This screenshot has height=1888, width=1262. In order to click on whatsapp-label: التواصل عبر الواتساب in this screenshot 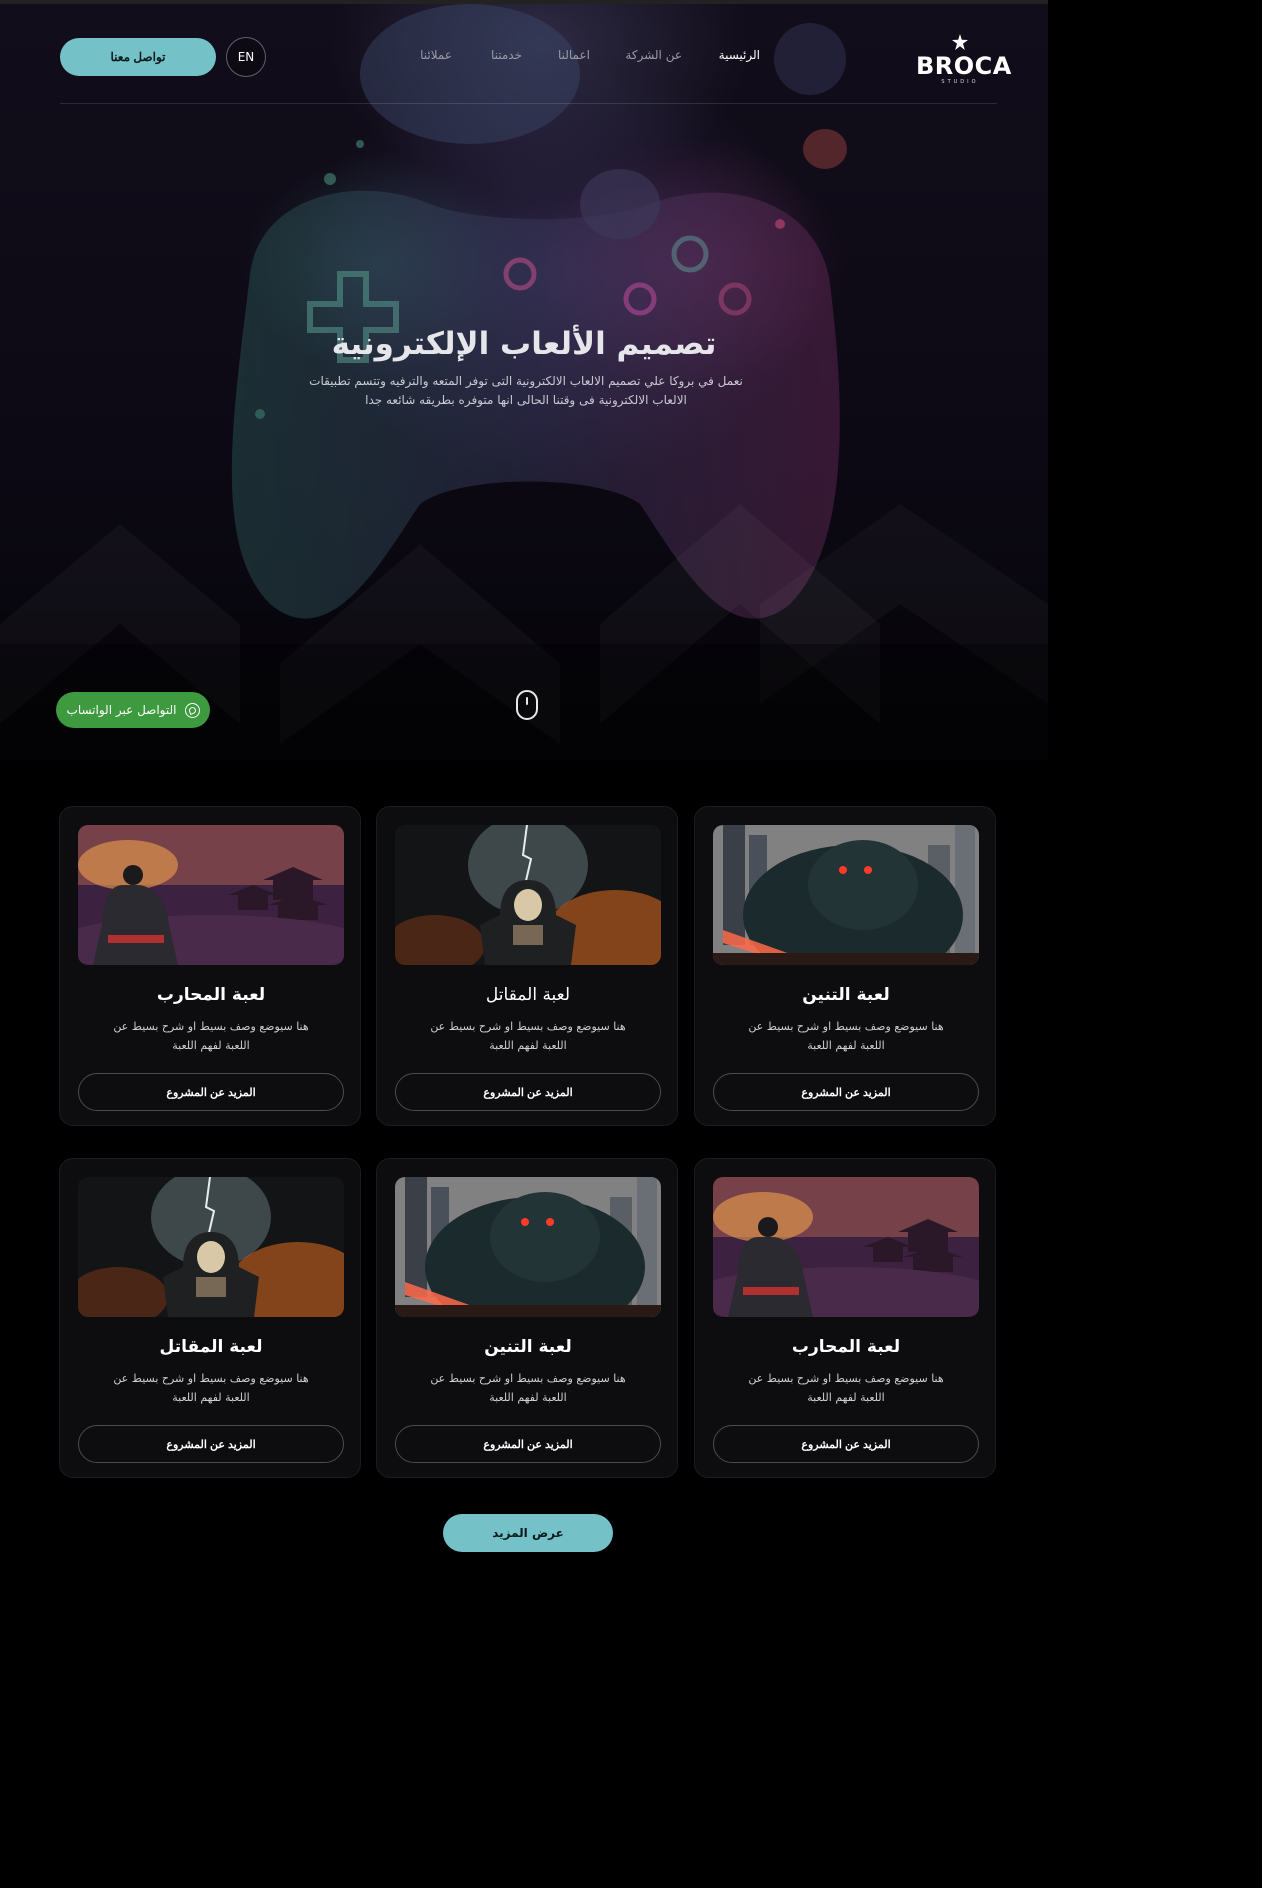, I will do `click(121, 710)`.